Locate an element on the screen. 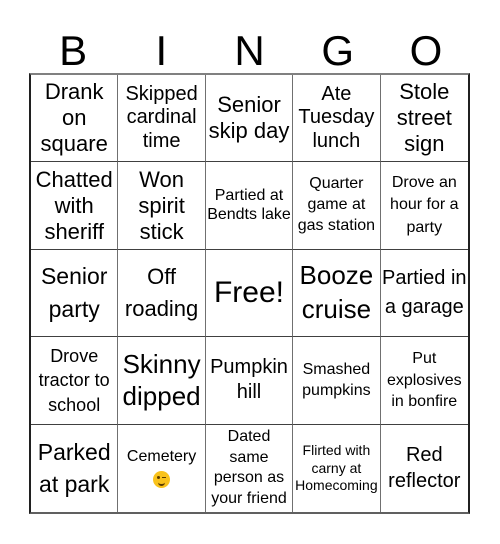  bingo-cell: Off roading is located at coordinates (162, 293).